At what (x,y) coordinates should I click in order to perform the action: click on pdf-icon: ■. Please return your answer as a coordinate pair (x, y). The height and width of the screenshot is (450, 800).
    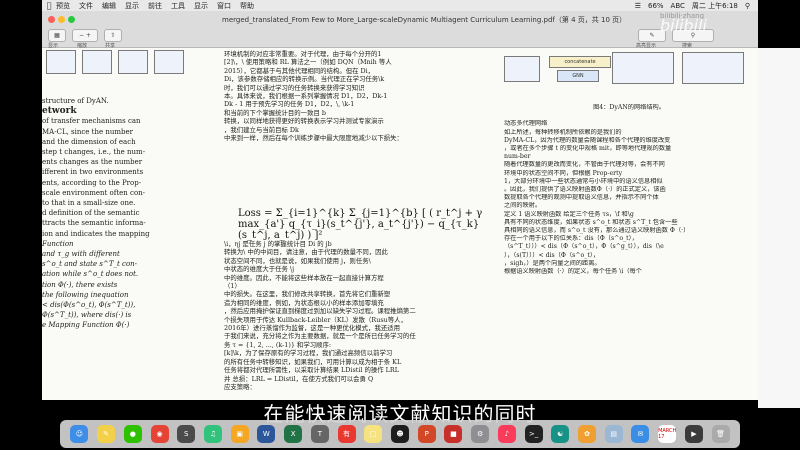
    Looking at the image, I should click on (453, 434).